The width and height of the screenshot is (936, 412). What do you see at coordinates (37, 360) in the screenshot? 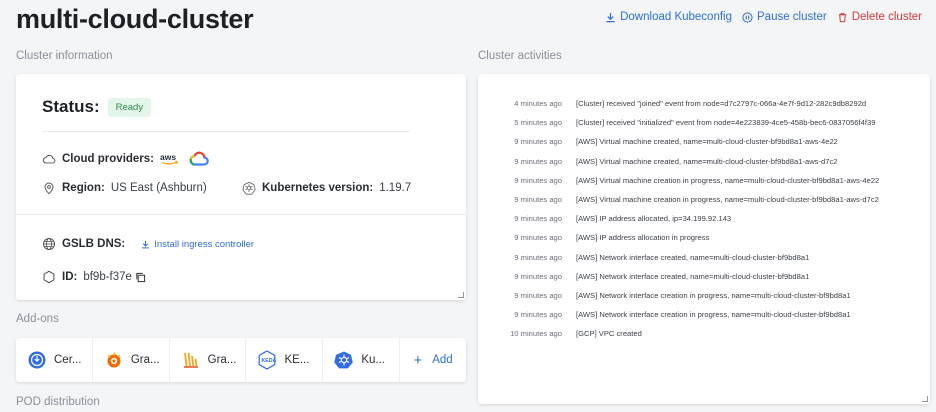
I see `cert-manager-icon` at bounding box center [37, 360].